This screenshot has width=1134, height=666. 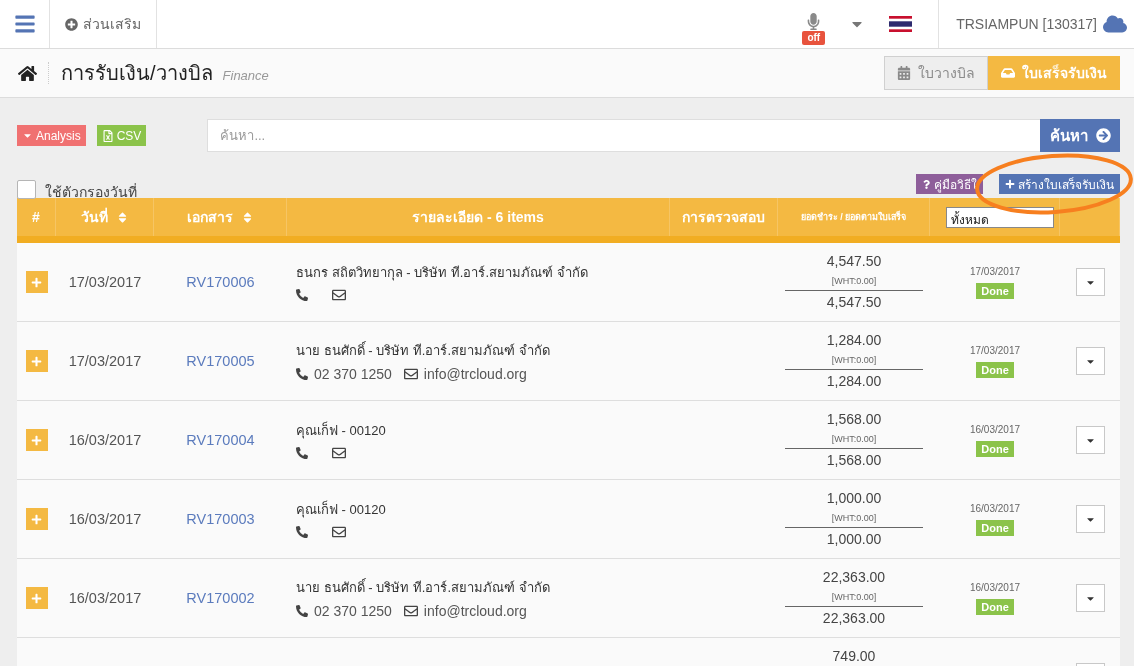 I want to click on flag-icon, so click(x=901, y=24).